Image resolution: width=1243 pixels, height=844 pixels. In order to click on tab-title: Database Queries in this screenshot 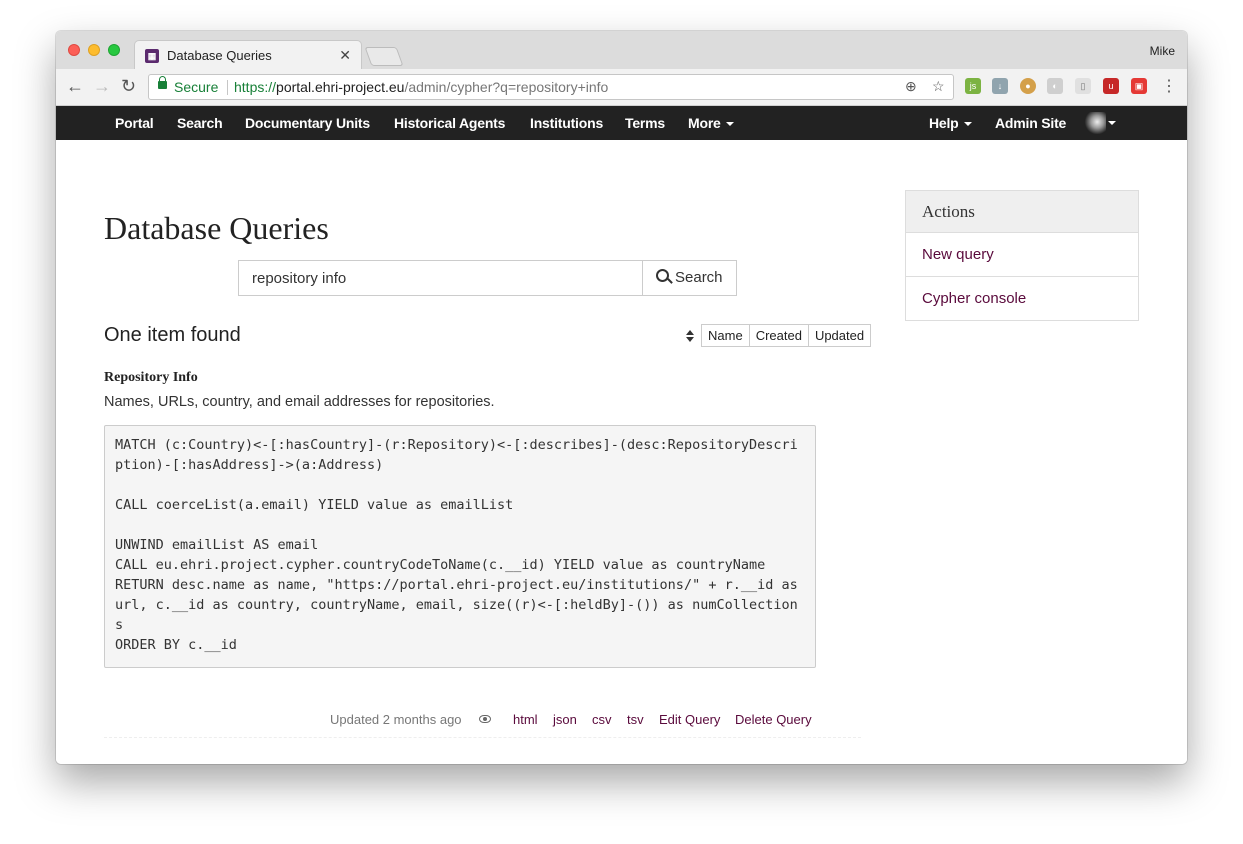, I will do `click(219, 55)`.